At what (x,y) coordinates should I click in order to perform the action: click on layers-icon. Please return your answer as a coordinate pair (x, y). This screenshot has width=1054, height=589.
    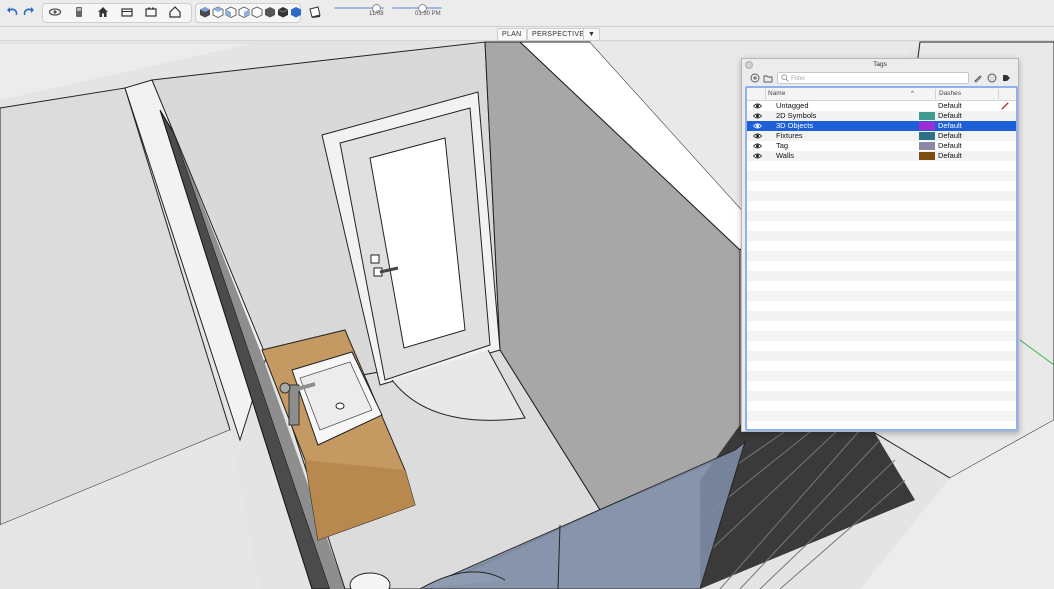
    Looking at the image, I should click on (79, 12).